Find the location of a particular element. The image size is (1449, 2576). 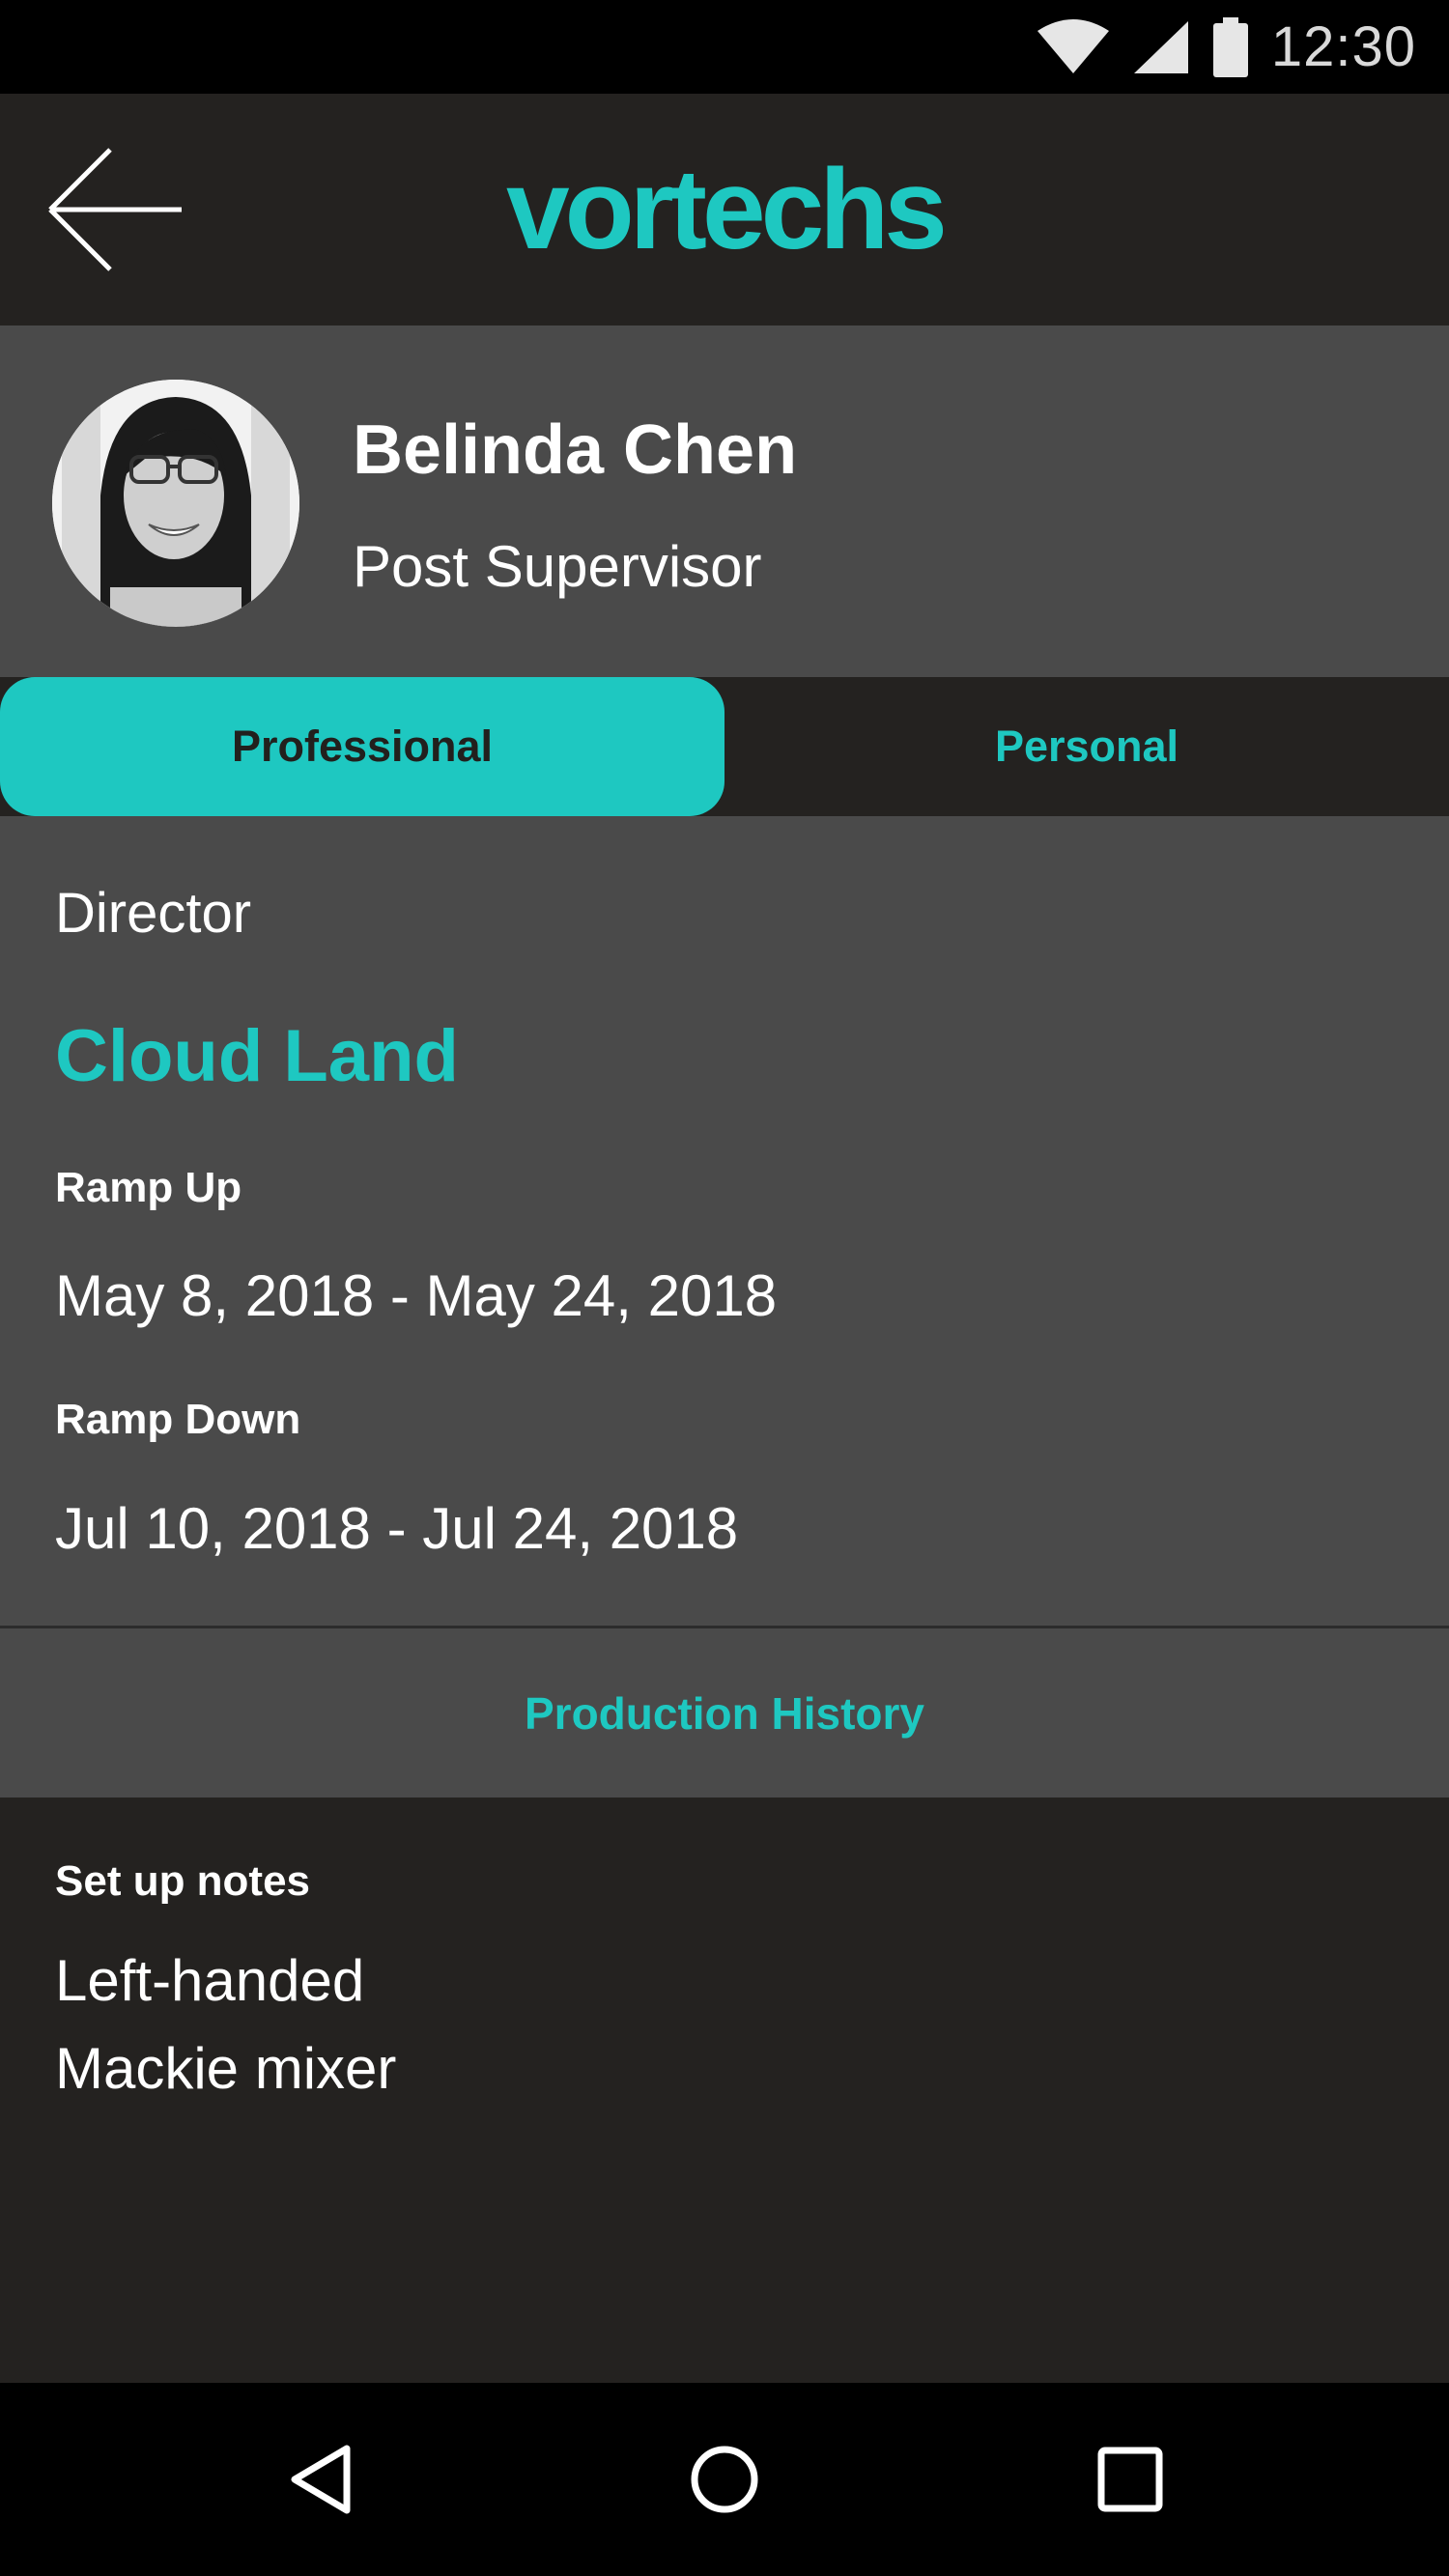

ramp-down-dates: Jul 10, 2018 - Jul 24, 2018 is located at coordinates (397, 1528).